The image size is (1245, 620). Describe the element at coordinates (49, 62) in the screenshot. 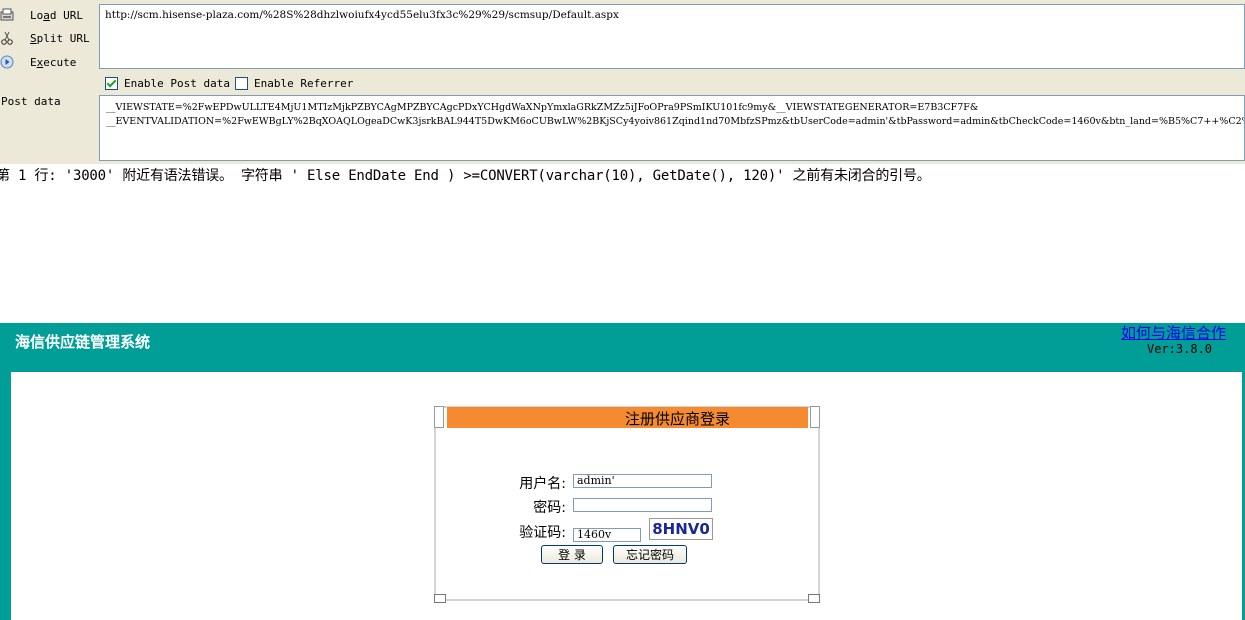

I see `execute-button: Execute` at that location.